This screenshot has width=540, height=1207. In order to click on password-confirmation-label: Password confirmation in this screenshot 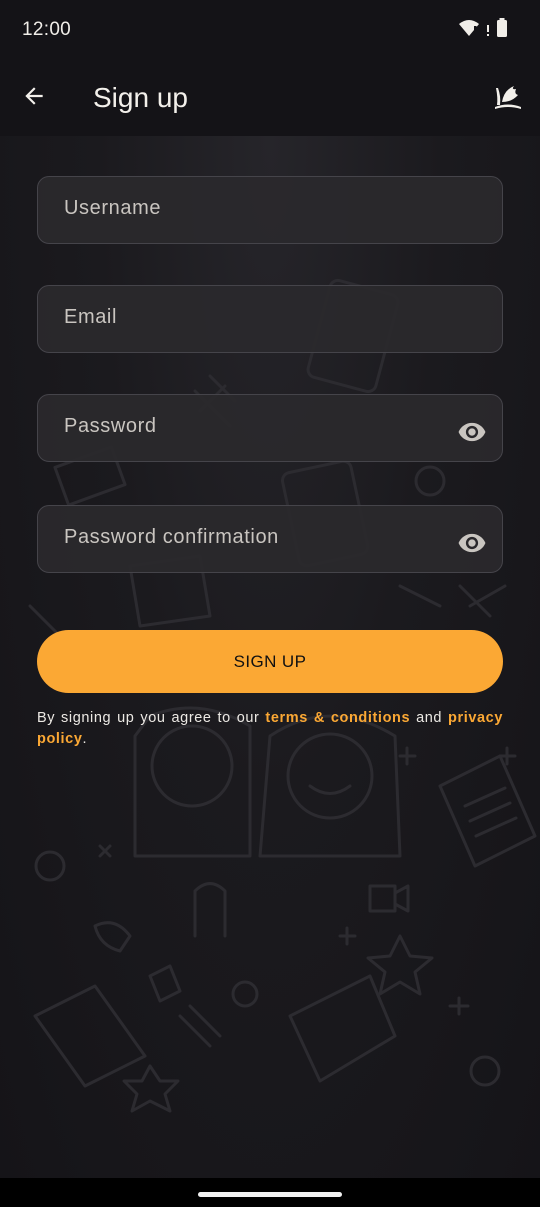, I will do `click(171, 537)`.